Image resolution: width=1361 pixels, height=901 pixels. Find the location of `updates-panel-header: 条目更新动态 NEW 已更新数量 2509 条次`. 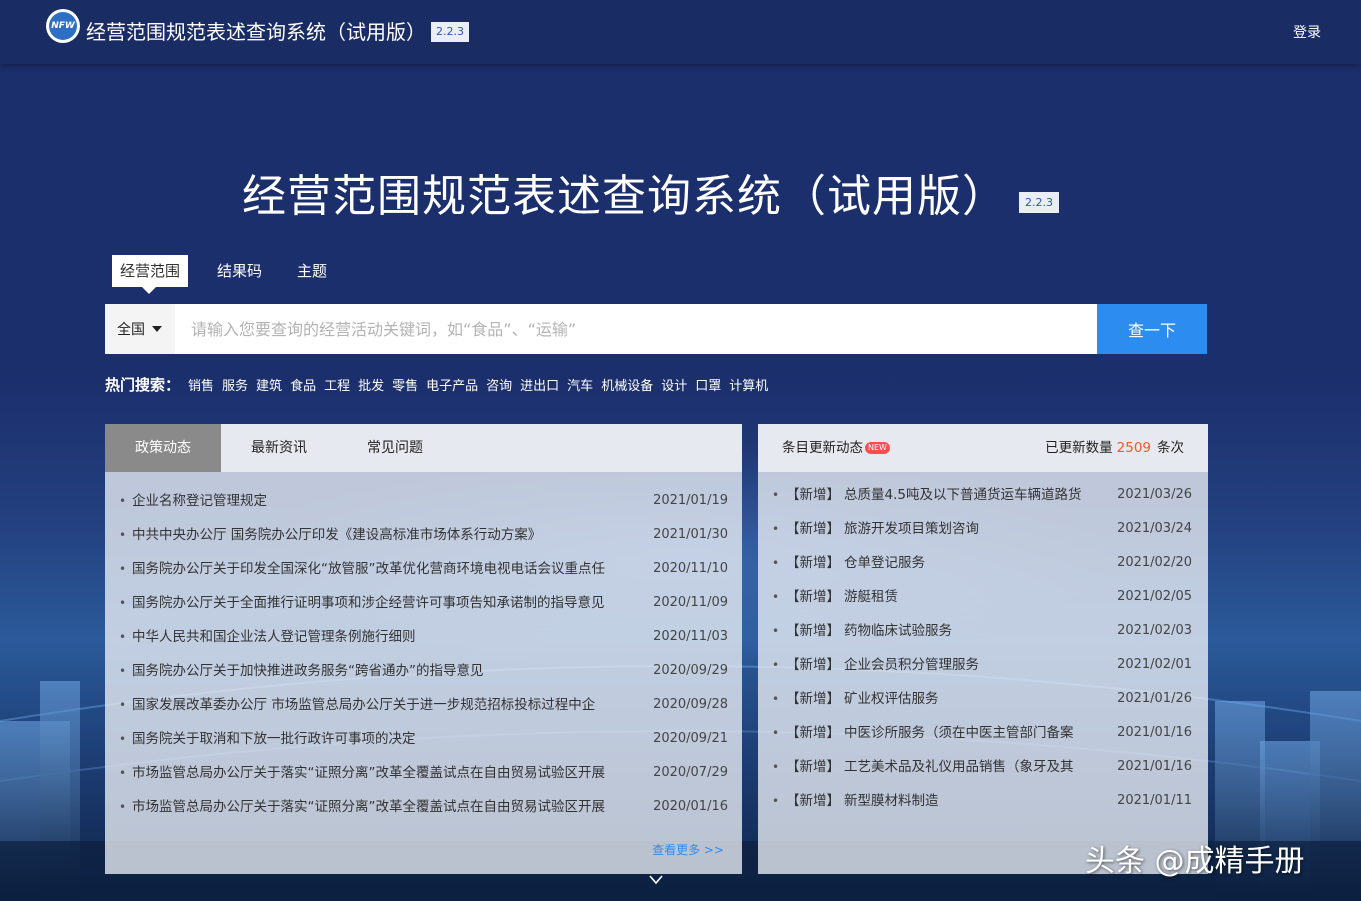

updates-panel-header: 条目更新动态 NEW 已更新数量 2509 条次 is located at coordinates (983, 448).